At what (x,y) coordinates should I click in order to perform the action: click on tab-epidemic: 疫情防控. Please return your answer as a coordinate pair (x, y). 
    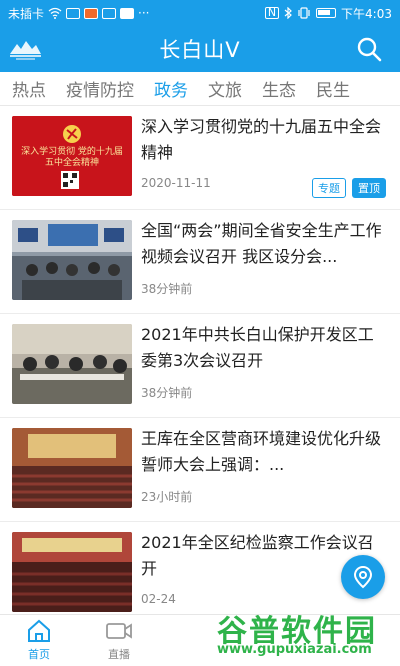
    Looking at the image, I should click on (100, 88).